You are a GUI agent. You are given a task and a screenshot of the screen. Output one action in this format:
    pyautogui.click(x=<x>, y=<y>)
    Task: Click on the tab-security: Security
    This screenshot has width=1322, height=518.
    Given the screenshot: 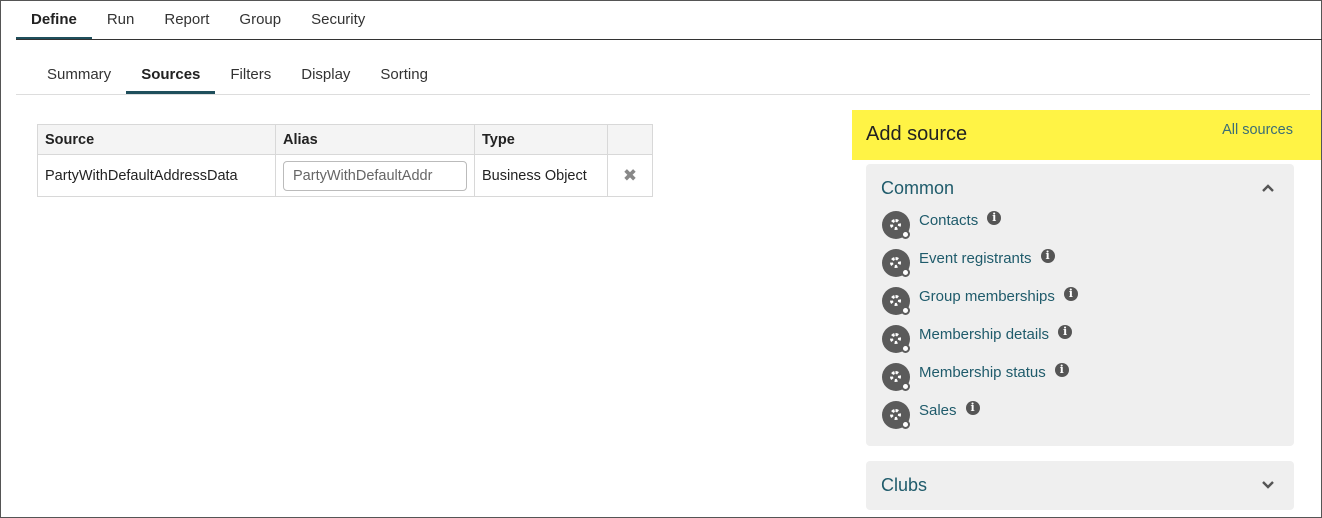 What is the action you would take?
    pyautogui.click(x=338, y=20)
    